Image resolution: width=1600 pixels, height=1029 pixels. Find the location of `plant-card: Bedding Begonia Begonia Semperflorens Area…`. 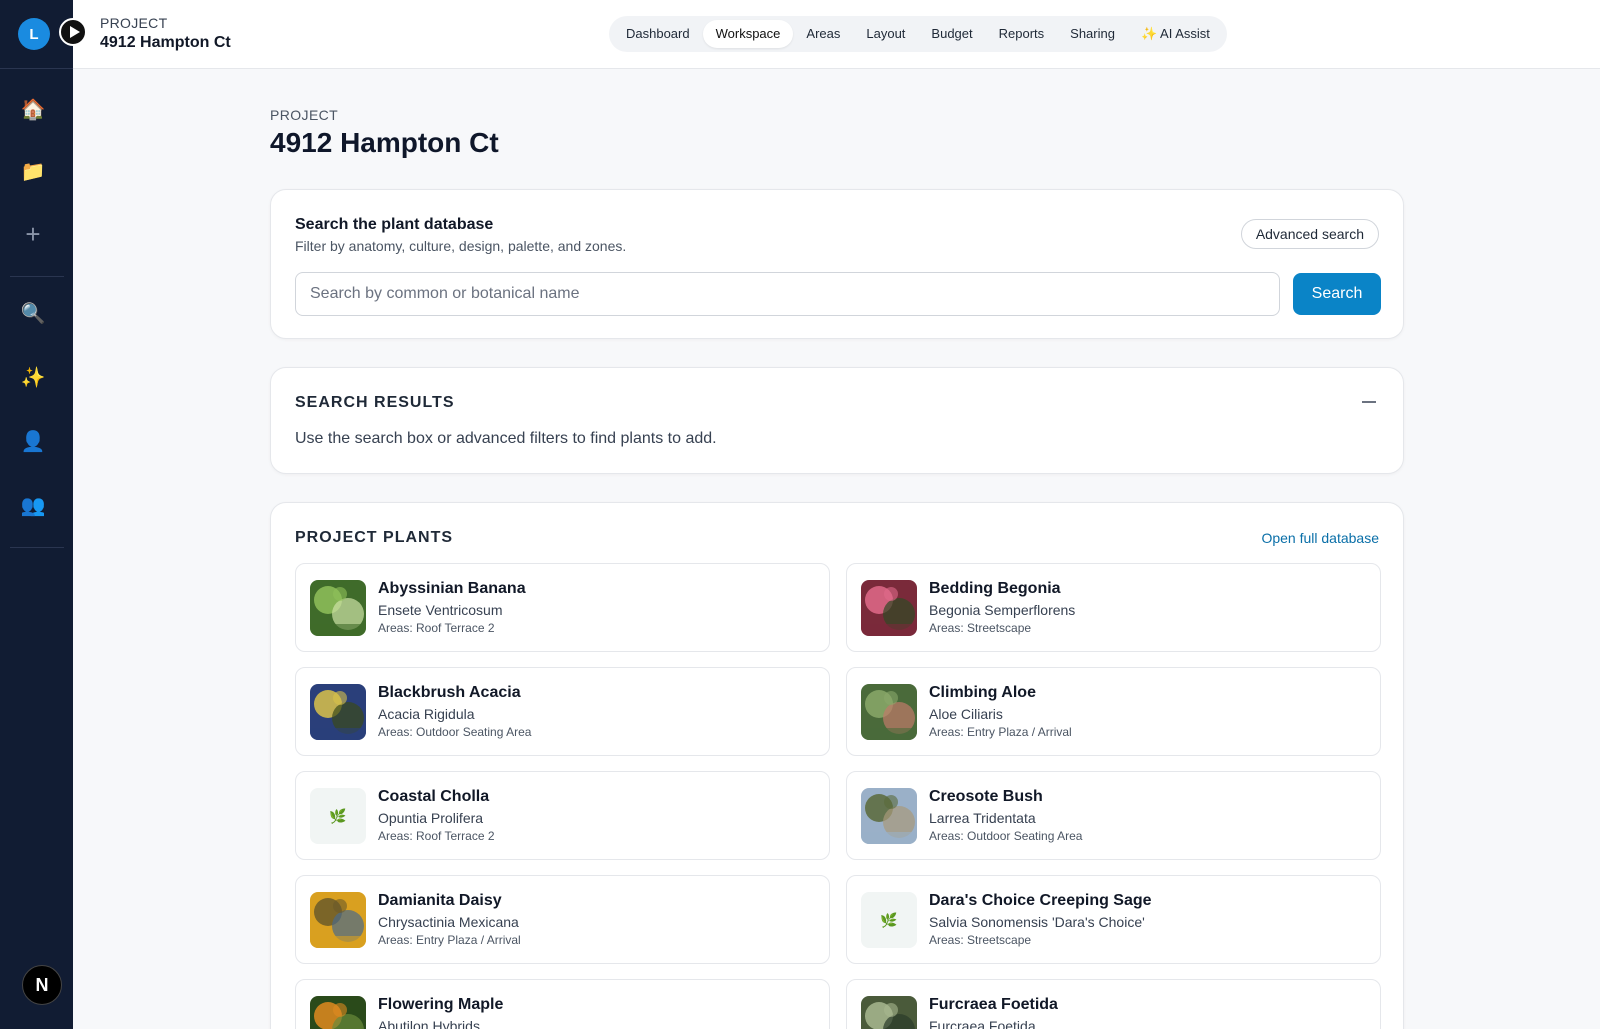

plant-card: Bedding Begonia Begonia Semperflorens Area… is located at coordinates (1113, 607).